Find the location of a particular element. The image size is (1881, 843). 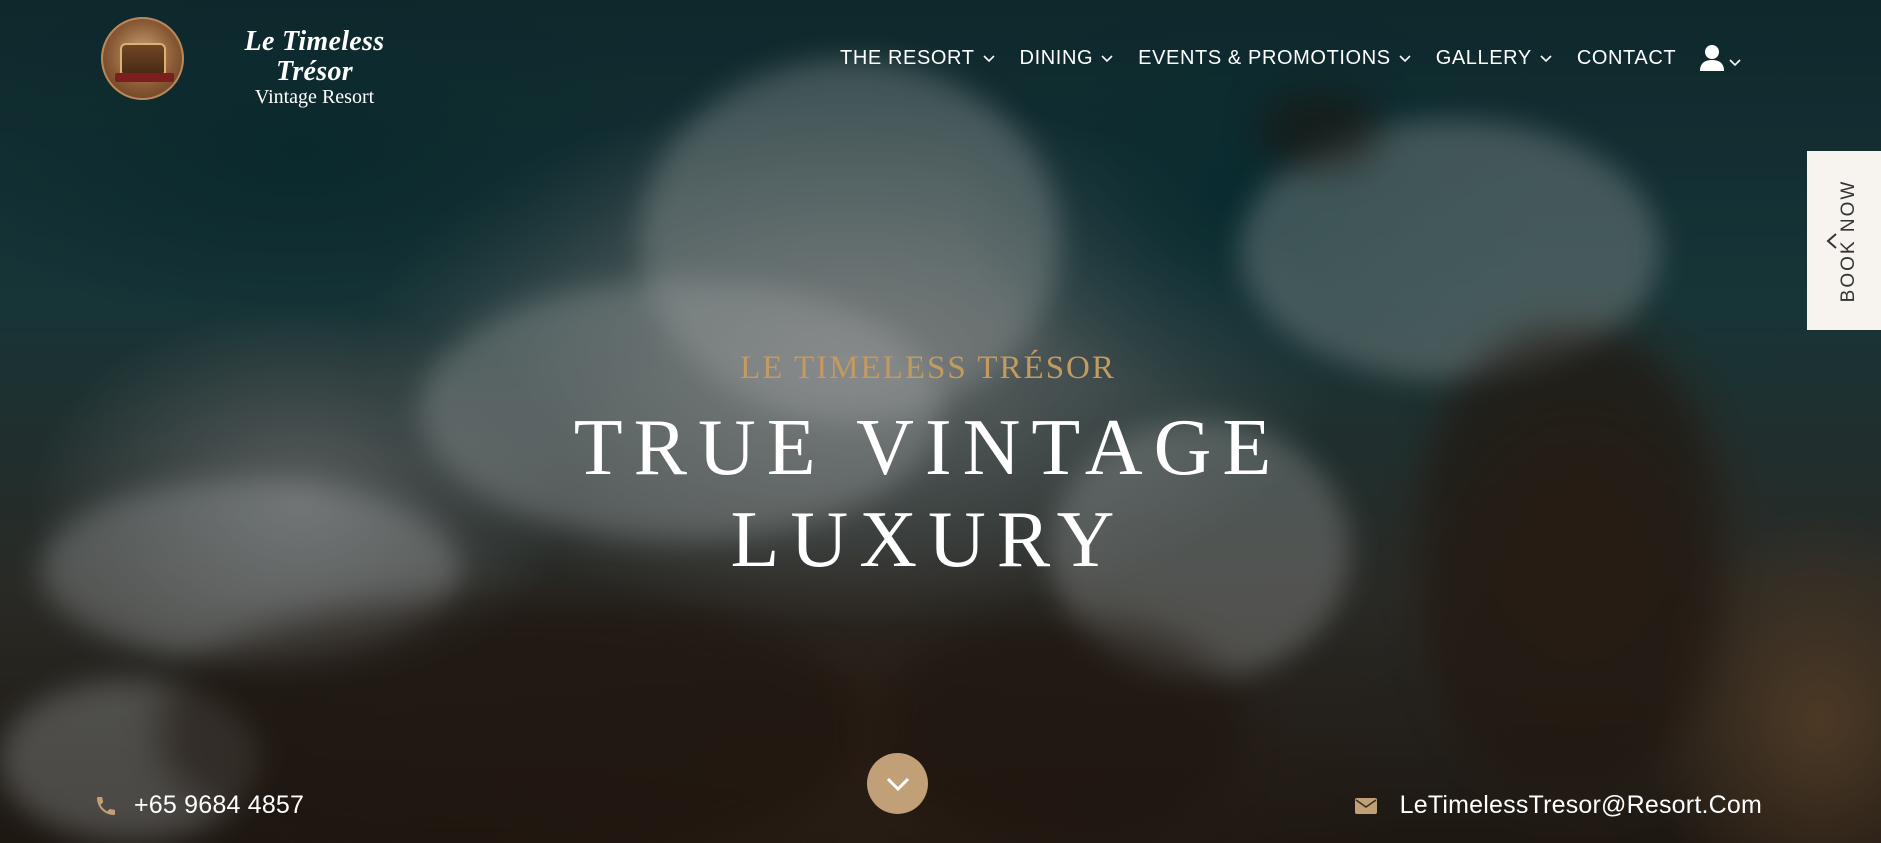

email-link: LeTimelessTresor@Resort.Com is located at coordinates (1558, 805).